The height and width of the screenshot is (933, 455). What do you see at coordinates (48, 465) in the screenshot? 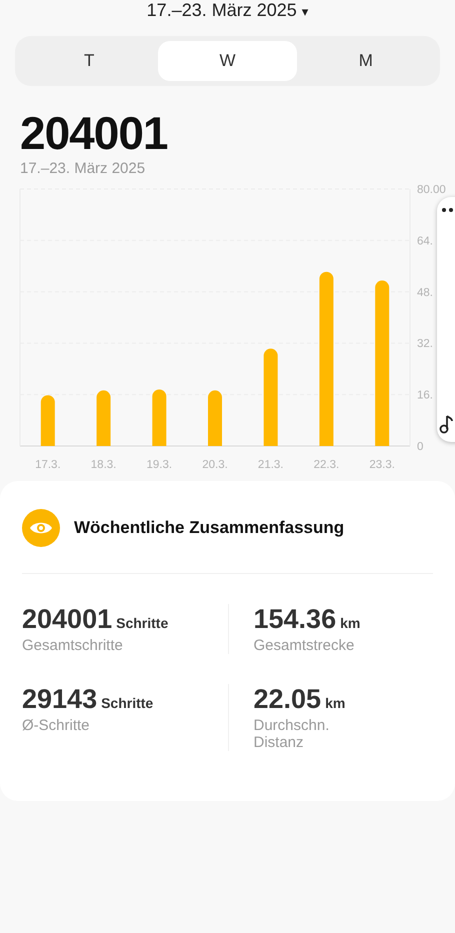
I see `x-tick-label: 17.3.` at bounding box center [48, 465].